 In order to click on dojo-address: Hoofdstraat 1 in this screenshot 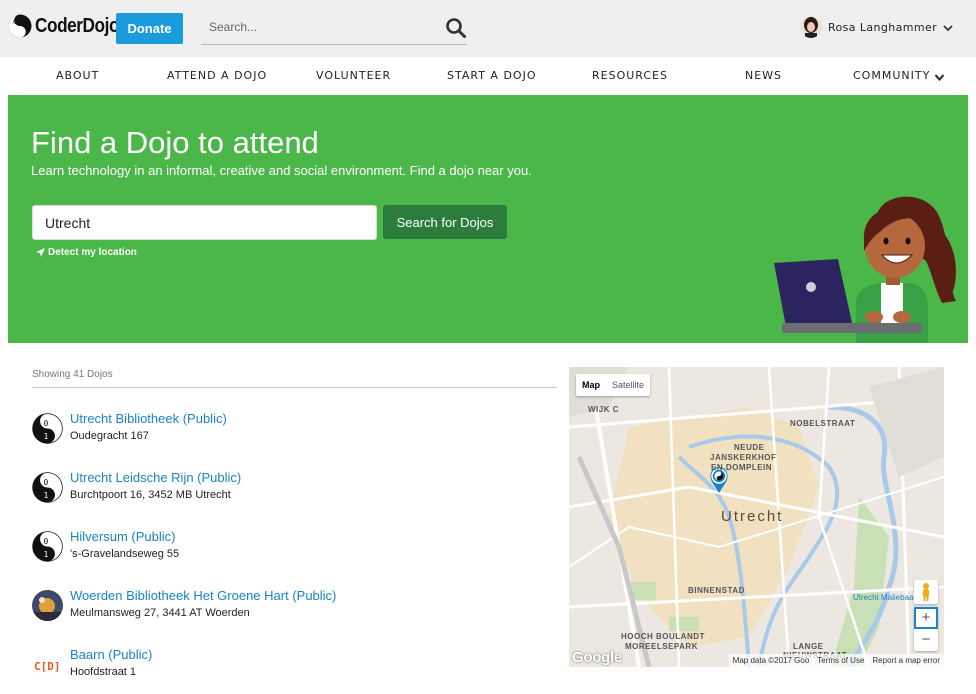, I will do `click(103, 672)`.